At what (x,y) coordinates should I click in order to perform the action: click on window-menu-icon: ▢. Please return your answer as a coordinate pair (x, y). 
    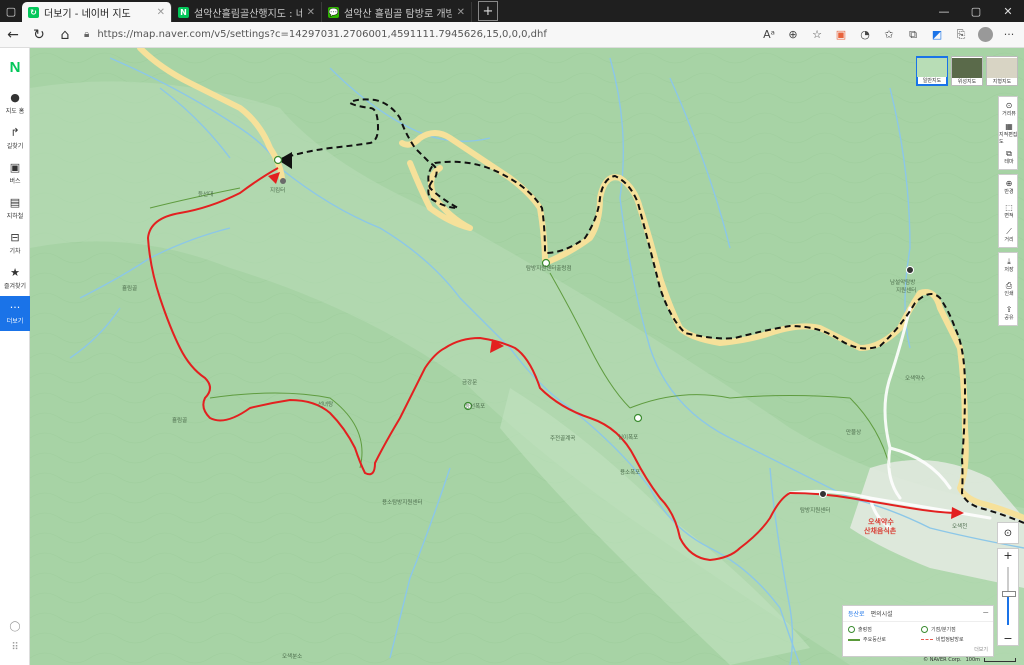
    Looking at the image, I should click on (11, 11).